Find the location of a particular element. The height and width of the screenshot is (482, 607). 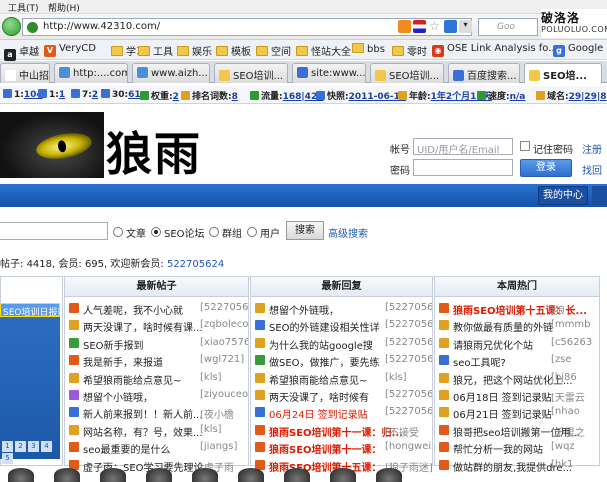

thread-author: [天雷云 is located at coordinates (568, 396).